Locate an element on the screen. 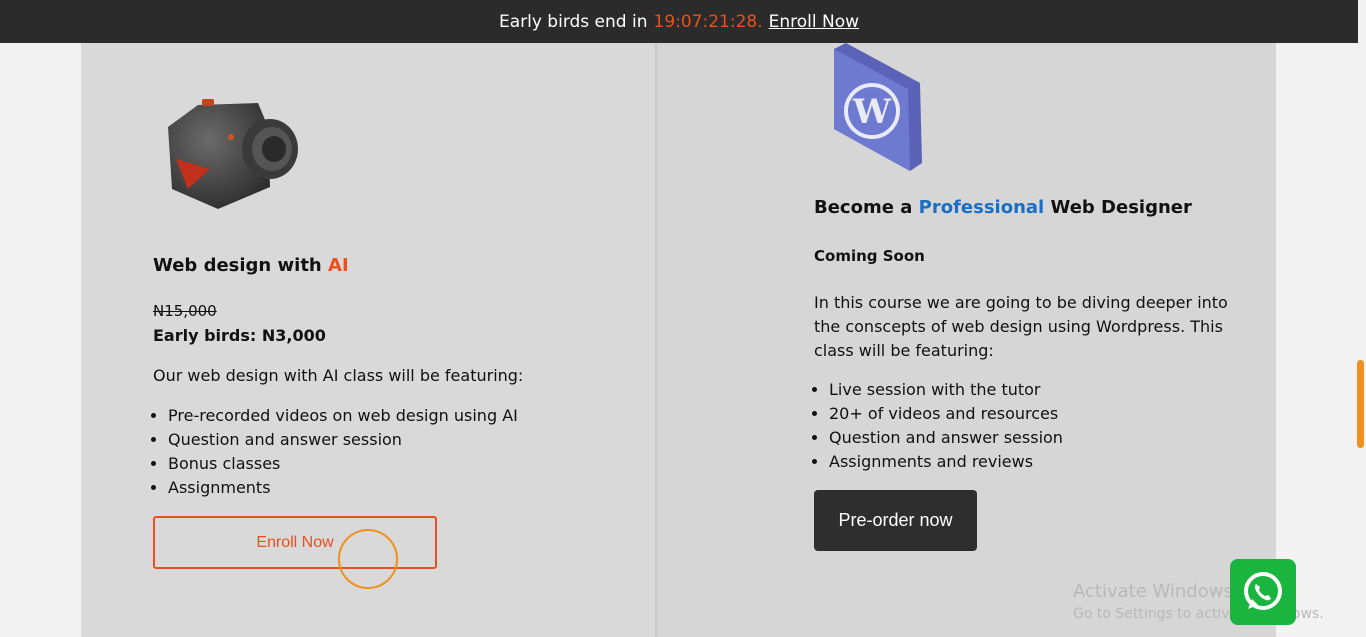 This screenshot has width=1366, height=637. status-badge: Coming Soon is located at coordinates (869, 256).